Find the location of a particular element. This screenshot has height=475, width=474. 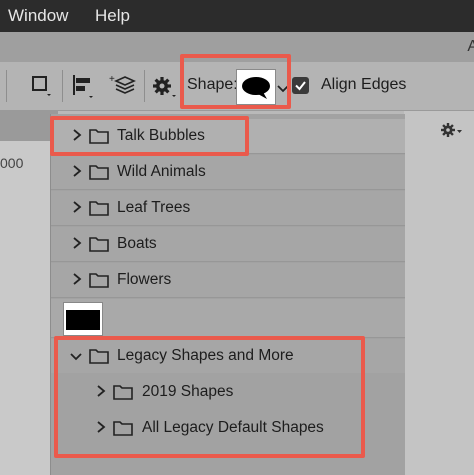

list-item-label: Flowers is located at coordinates (144, 279).